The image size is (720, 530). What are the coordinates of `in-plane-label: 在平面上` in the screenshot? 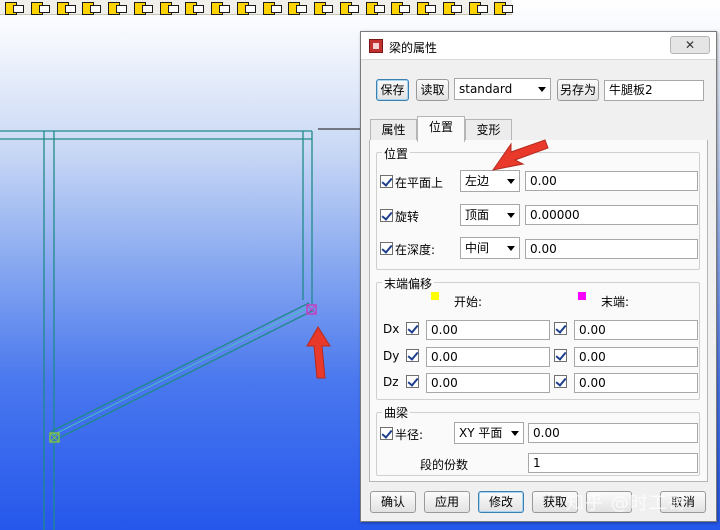 It's located at (419, 183).